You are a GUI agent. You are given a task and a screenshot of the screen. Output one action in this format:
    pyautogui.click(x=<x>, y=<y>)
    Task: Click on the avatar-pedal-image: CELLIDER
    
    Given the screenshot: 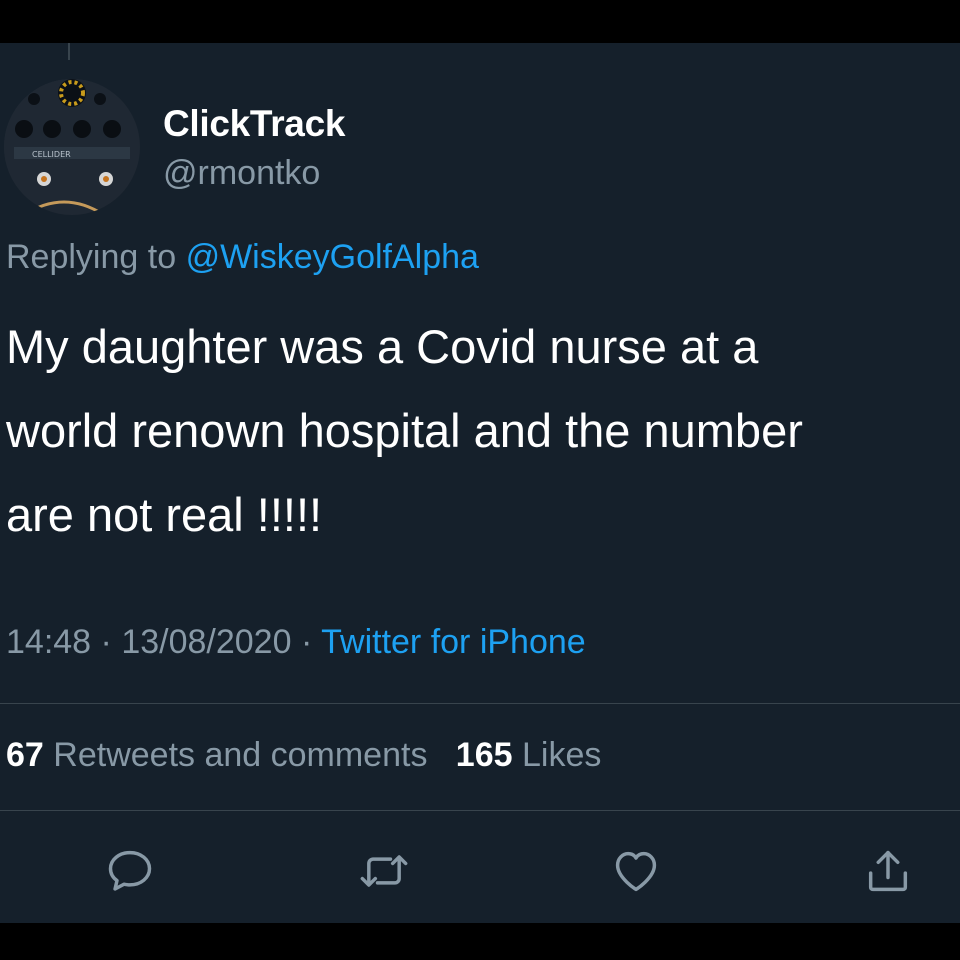 What is the action you would take?
    pyautogui.click(x=72, y=147)
    